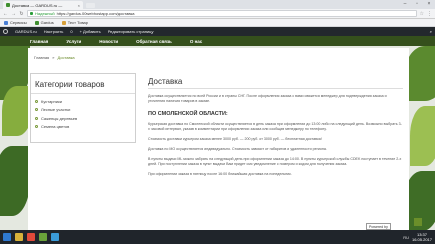  What do you see at coordinates (21, 14) in the screenshot?
I see `reload-icon: ↻` at bounding box center [21, 14].